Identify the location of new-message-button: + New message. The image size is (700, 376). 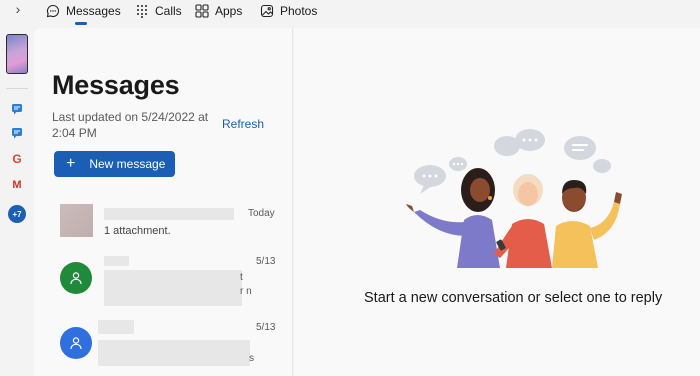
(114, 164).